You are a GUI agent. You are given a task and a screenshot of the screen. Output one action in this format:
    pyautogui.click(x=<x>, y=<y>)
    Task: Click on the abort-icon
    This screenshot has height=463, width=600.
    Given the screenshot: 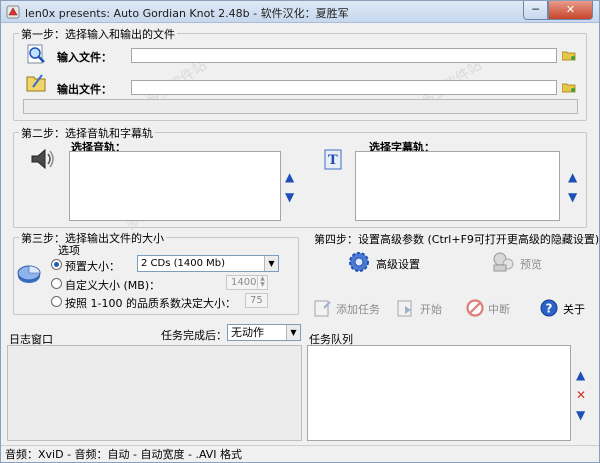 What is the action you would take?
    pyautogui.click(x=475, y=308)
    